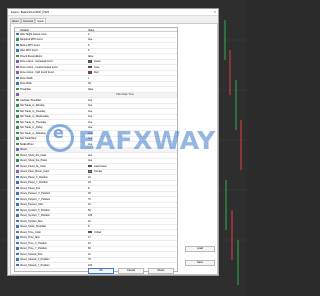 This screenshot has width=320, height=296. Describe the element at coordinates (100, 166) in the screenshot. I see `parameter-value: LawnGreen` at that location.